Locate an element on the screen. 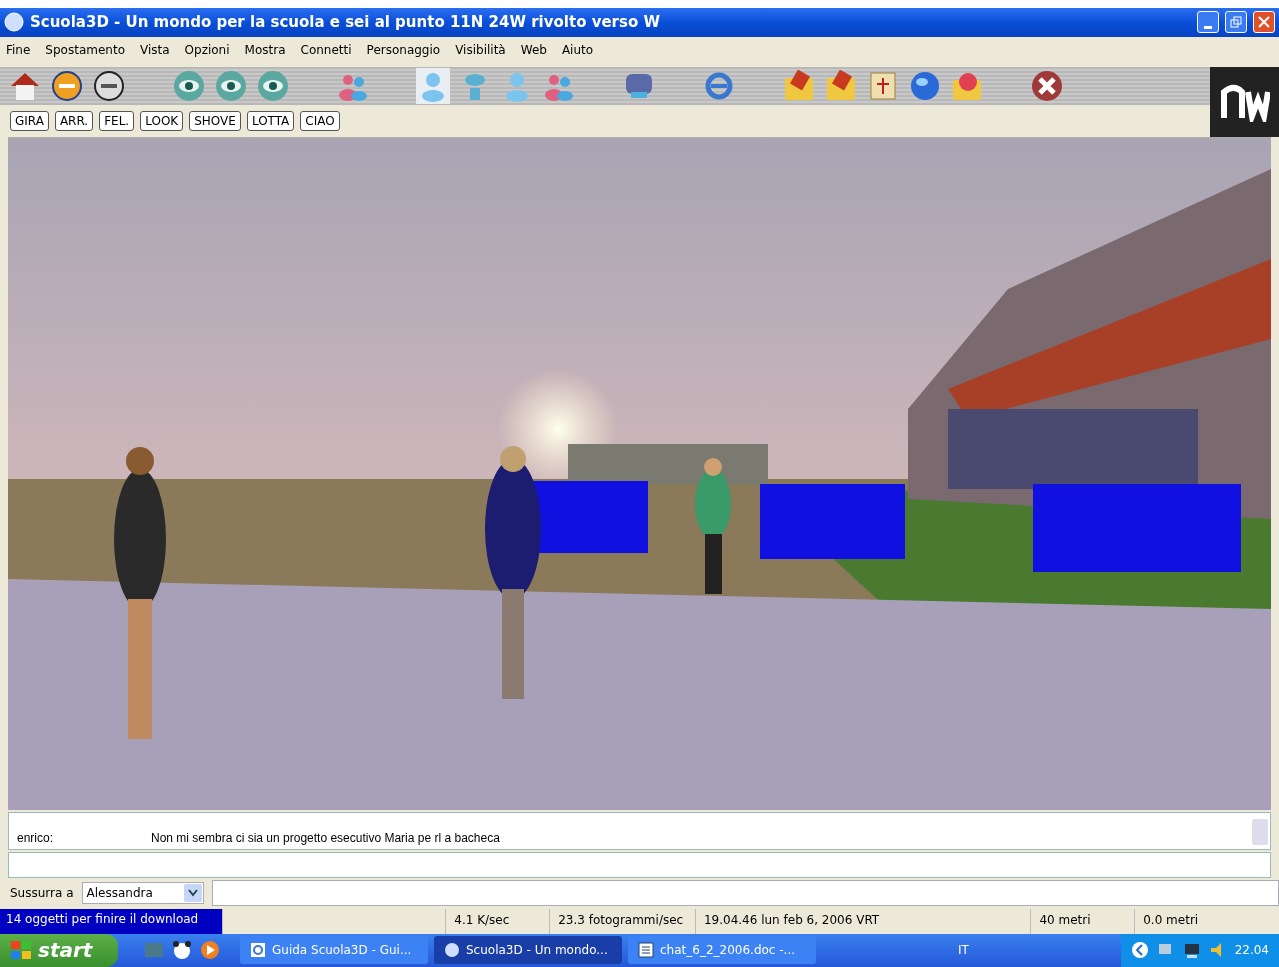 Image resolution: width=1279 pixels, height=967 pixels. menu-item: Spostamento is located at coordinates (85, 49).